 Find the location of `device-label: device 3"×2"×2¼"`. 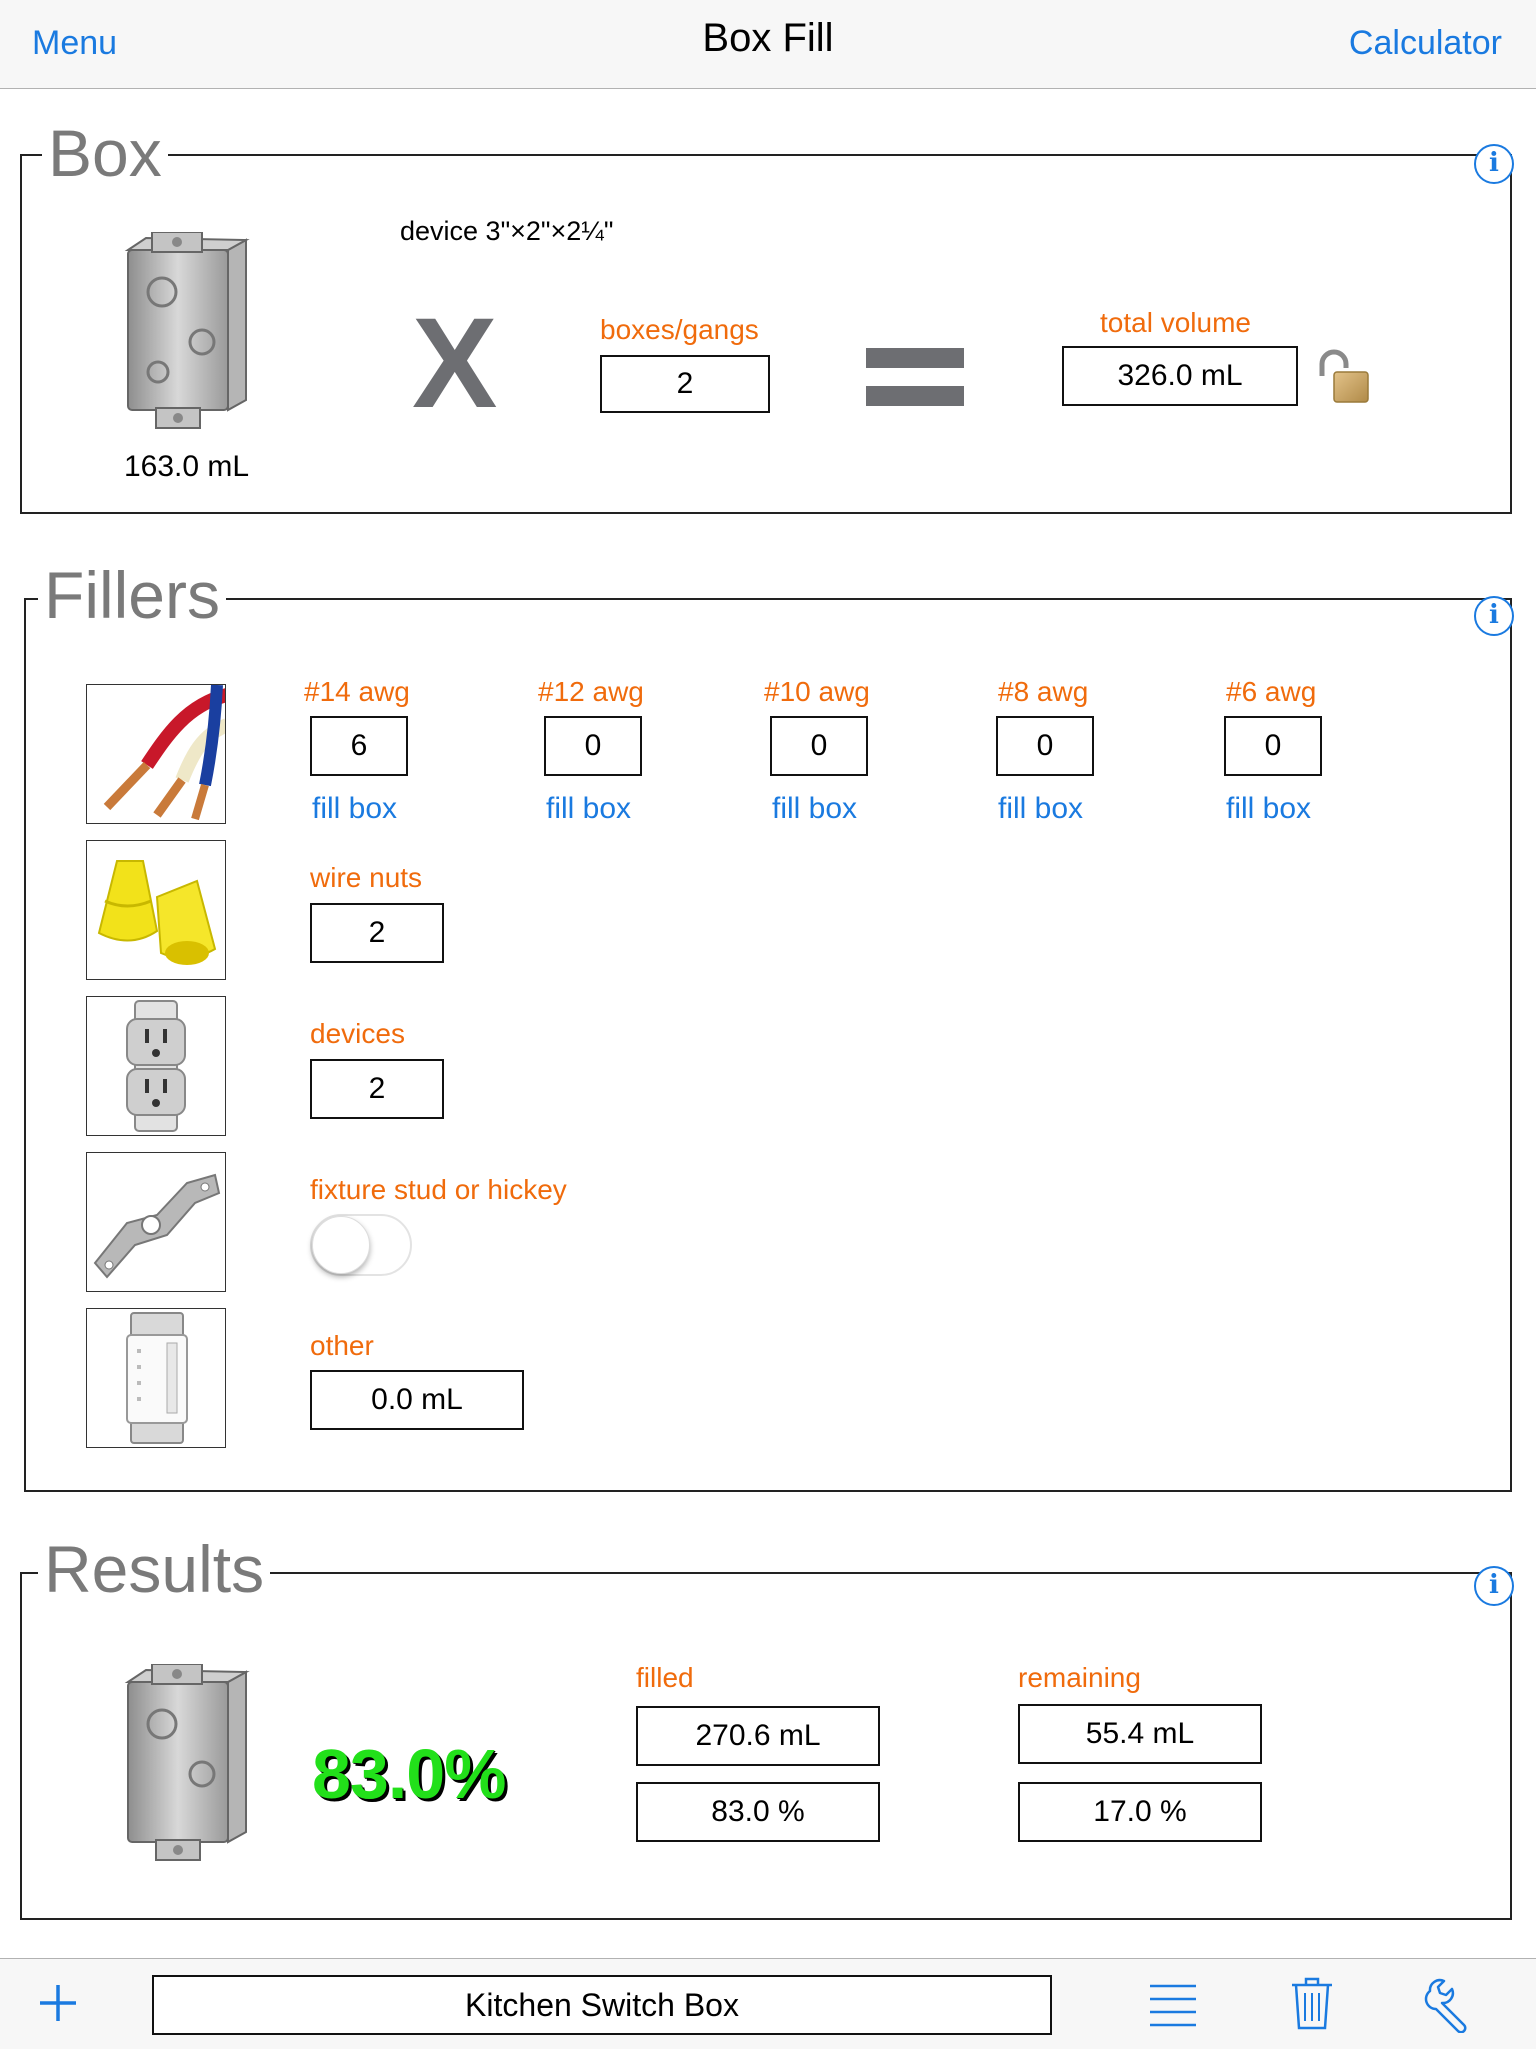

device-label: device 3"×2"×2¼" is located at coordinates (506, 231).